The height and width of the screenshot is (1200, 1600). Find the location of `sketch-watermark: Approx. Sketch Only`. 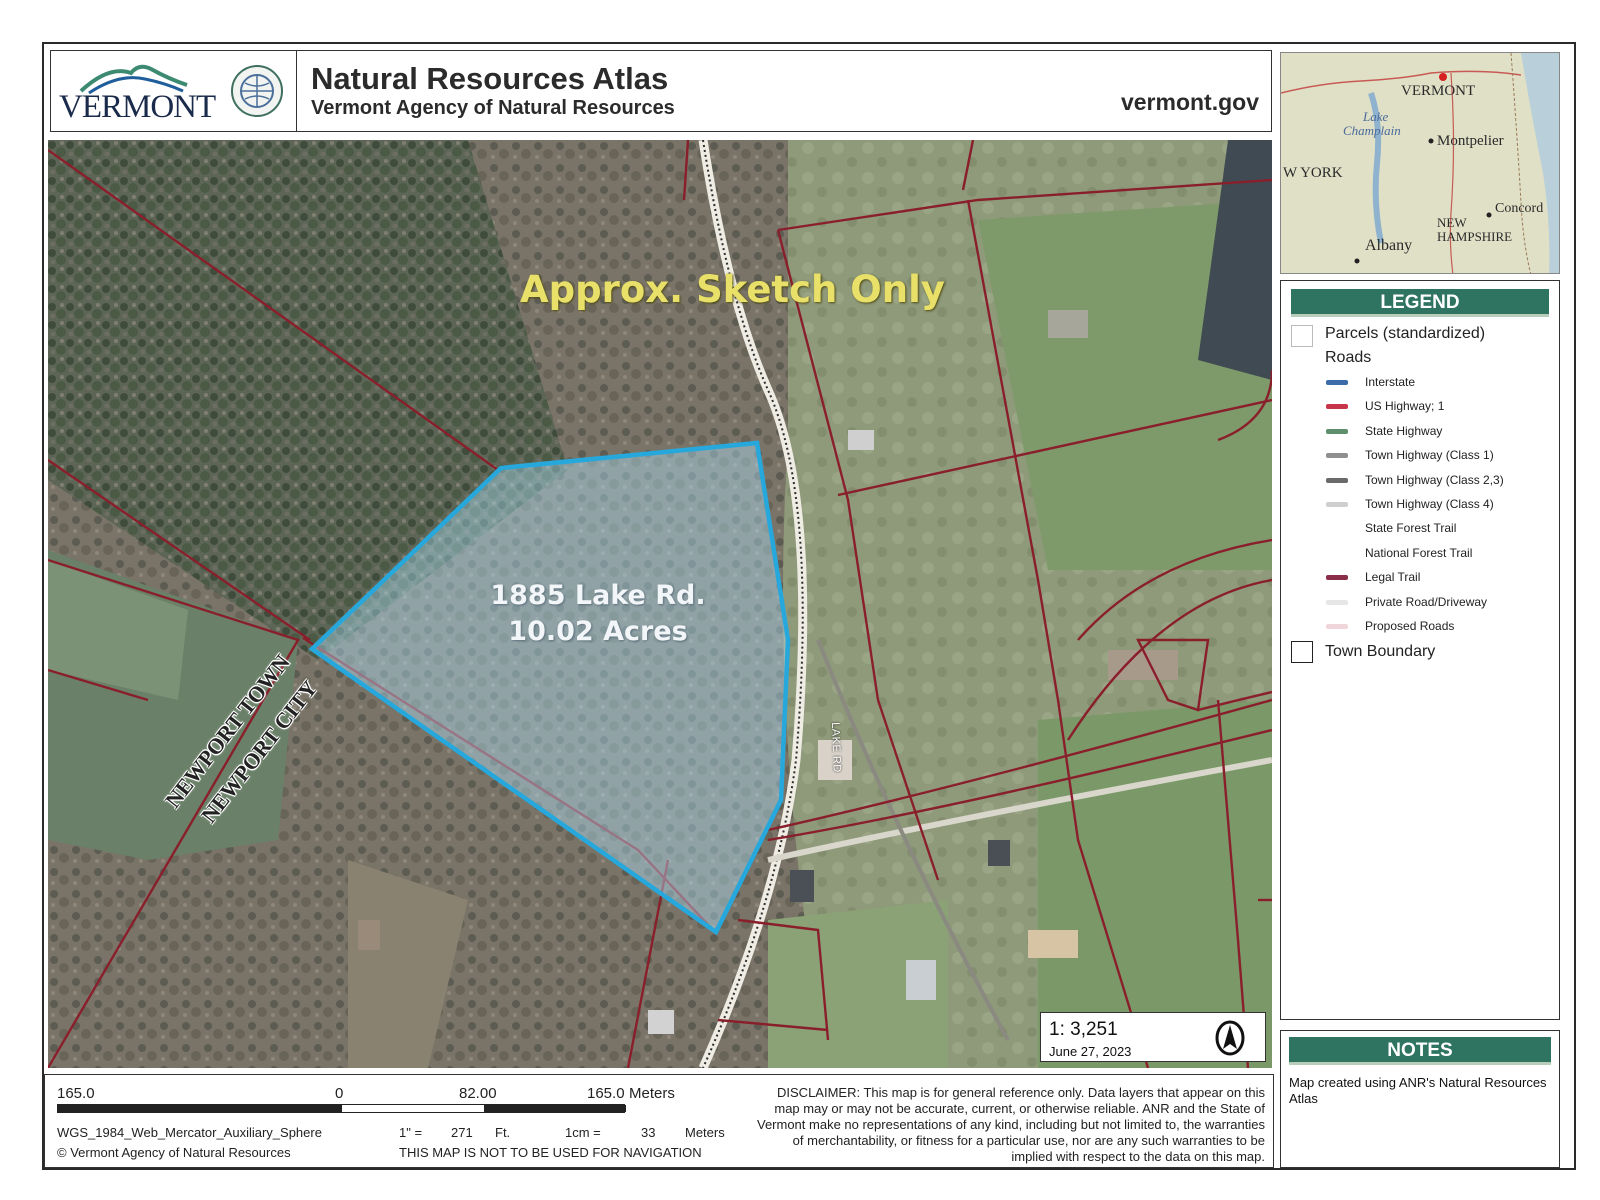

sketch-watermark: Approx. Sketch Only is located at coordinates (732, 289).